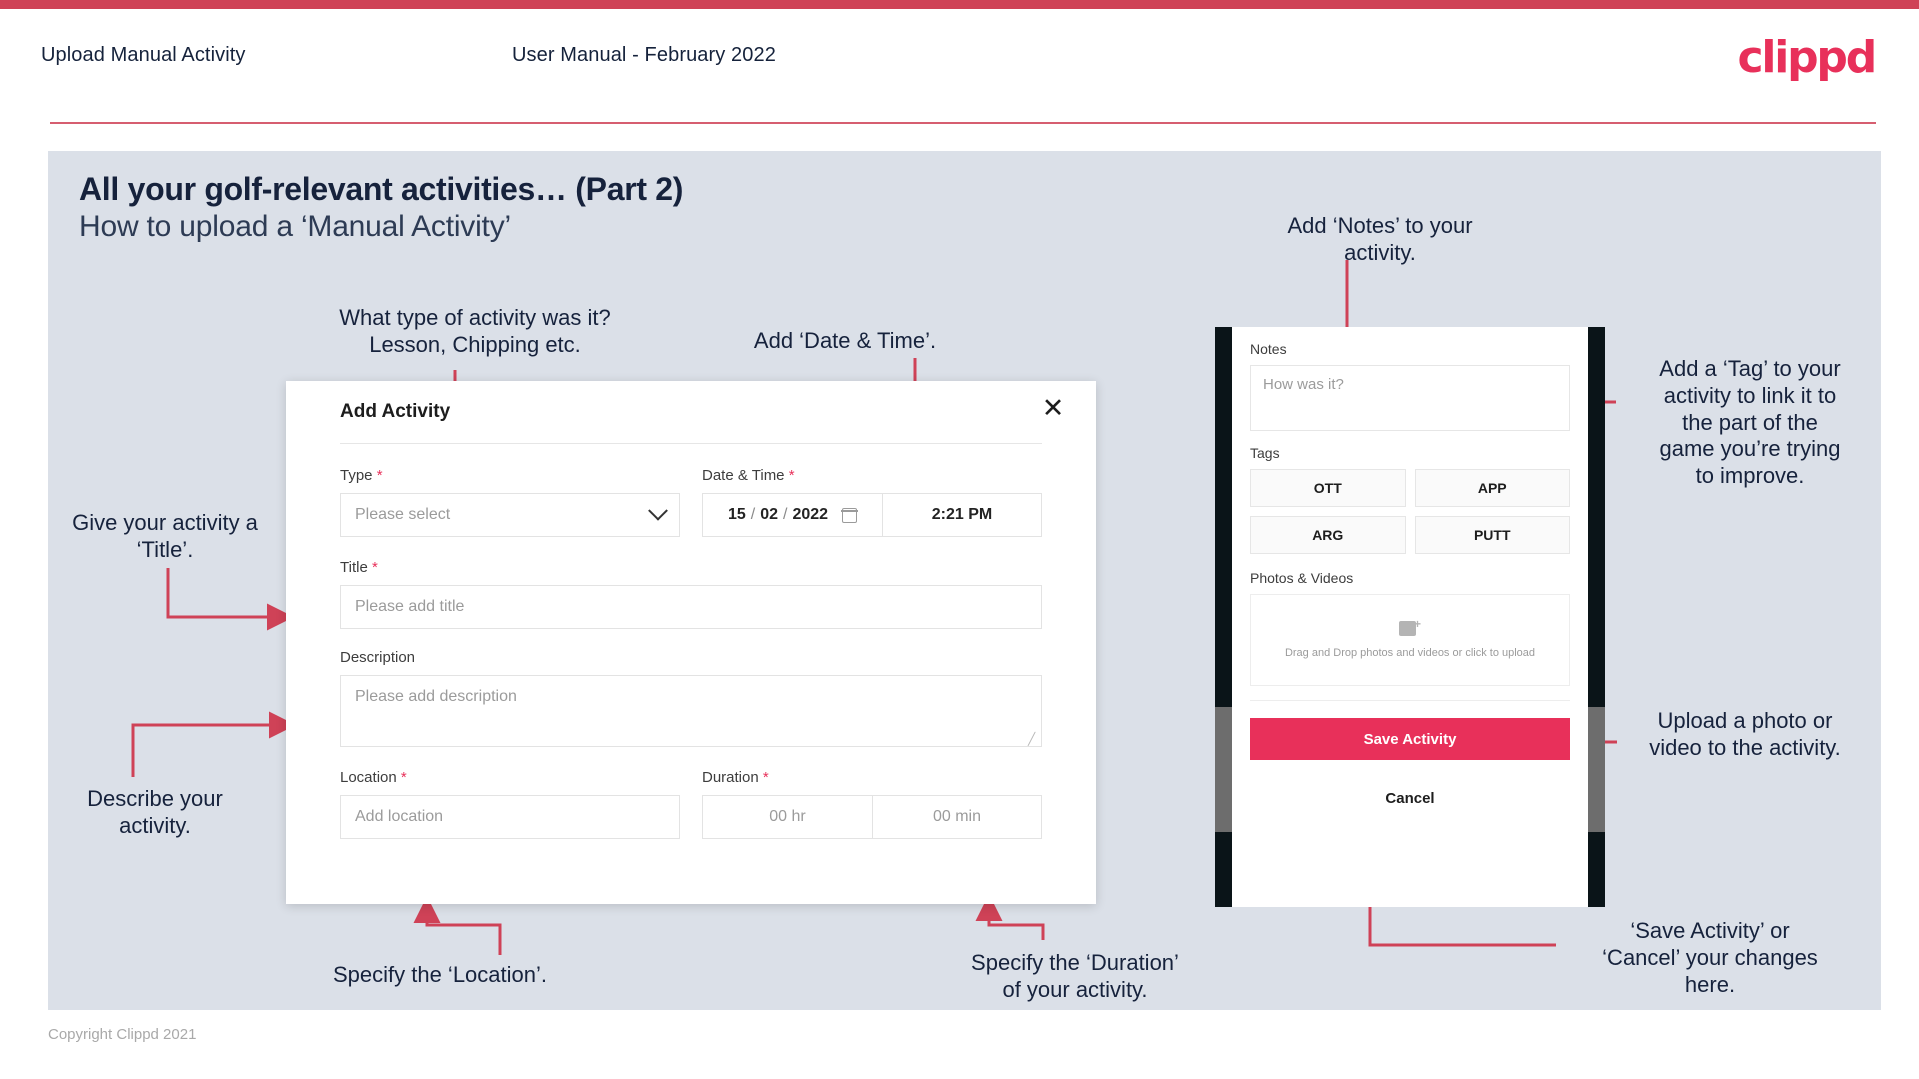  Describe the element at coordinates (691, 443) in the screenshot. I see `modal-header-divider` at that location.